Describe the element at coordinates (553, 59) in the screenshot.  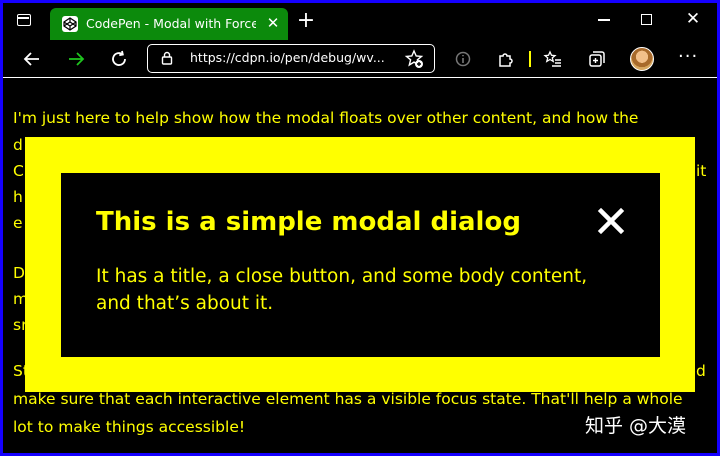
I see `favorites-icon` at that location.